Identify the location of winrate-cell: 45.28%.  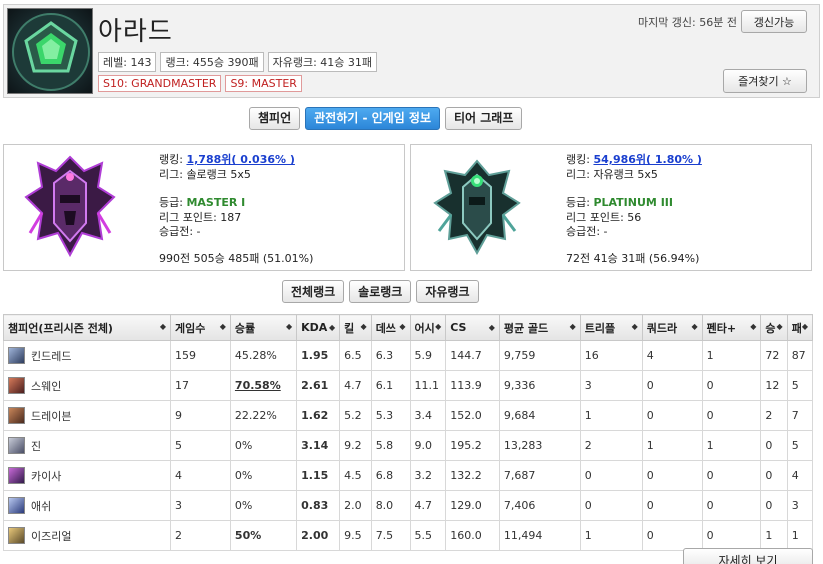
(263, 355).